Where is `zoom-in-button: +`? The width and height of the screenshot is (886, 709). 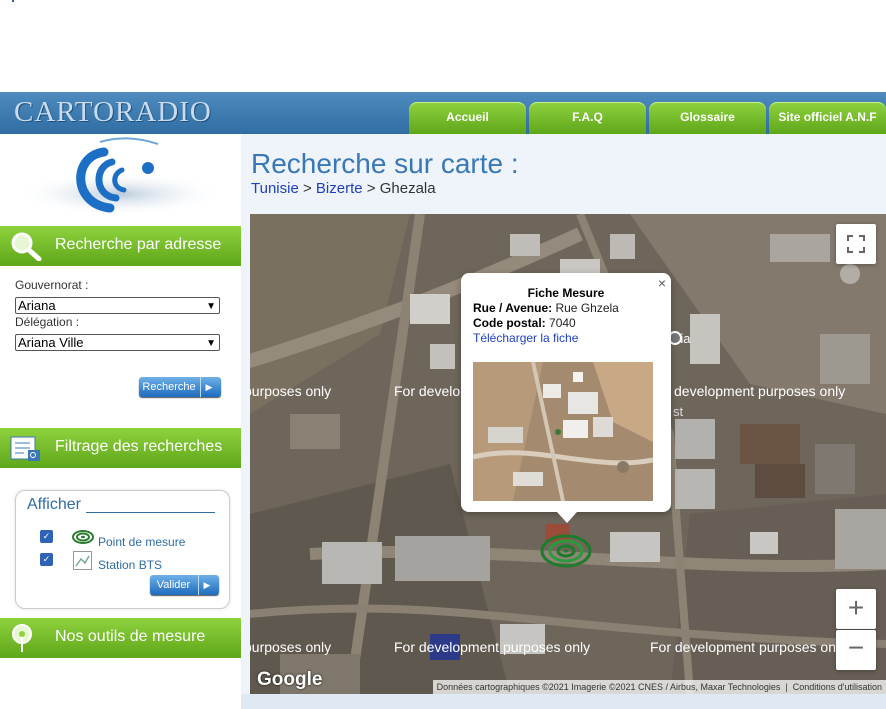
zoom-in-button: + is located at coordinates (856, 609).